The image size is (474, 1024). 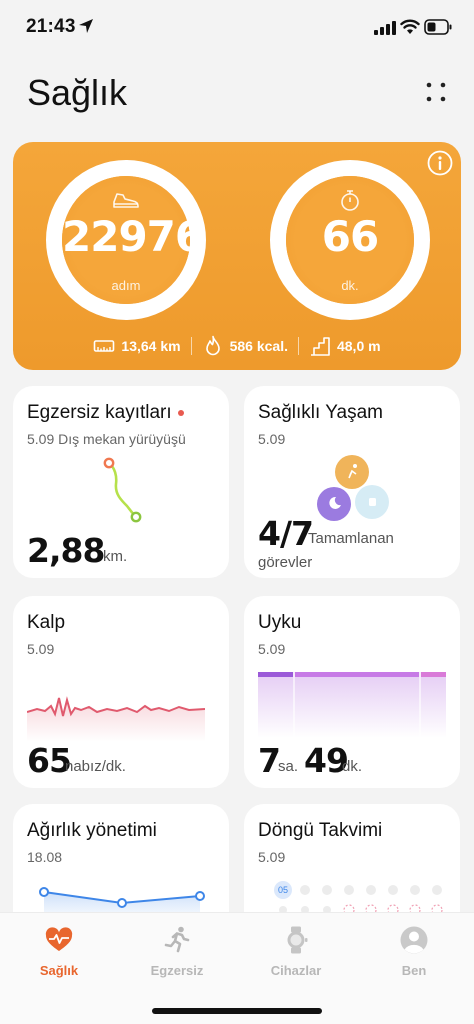 What do you see at coordinates (414, 940) in the screenshot?
I see `profile-icon` at bounding box center [414, 940].